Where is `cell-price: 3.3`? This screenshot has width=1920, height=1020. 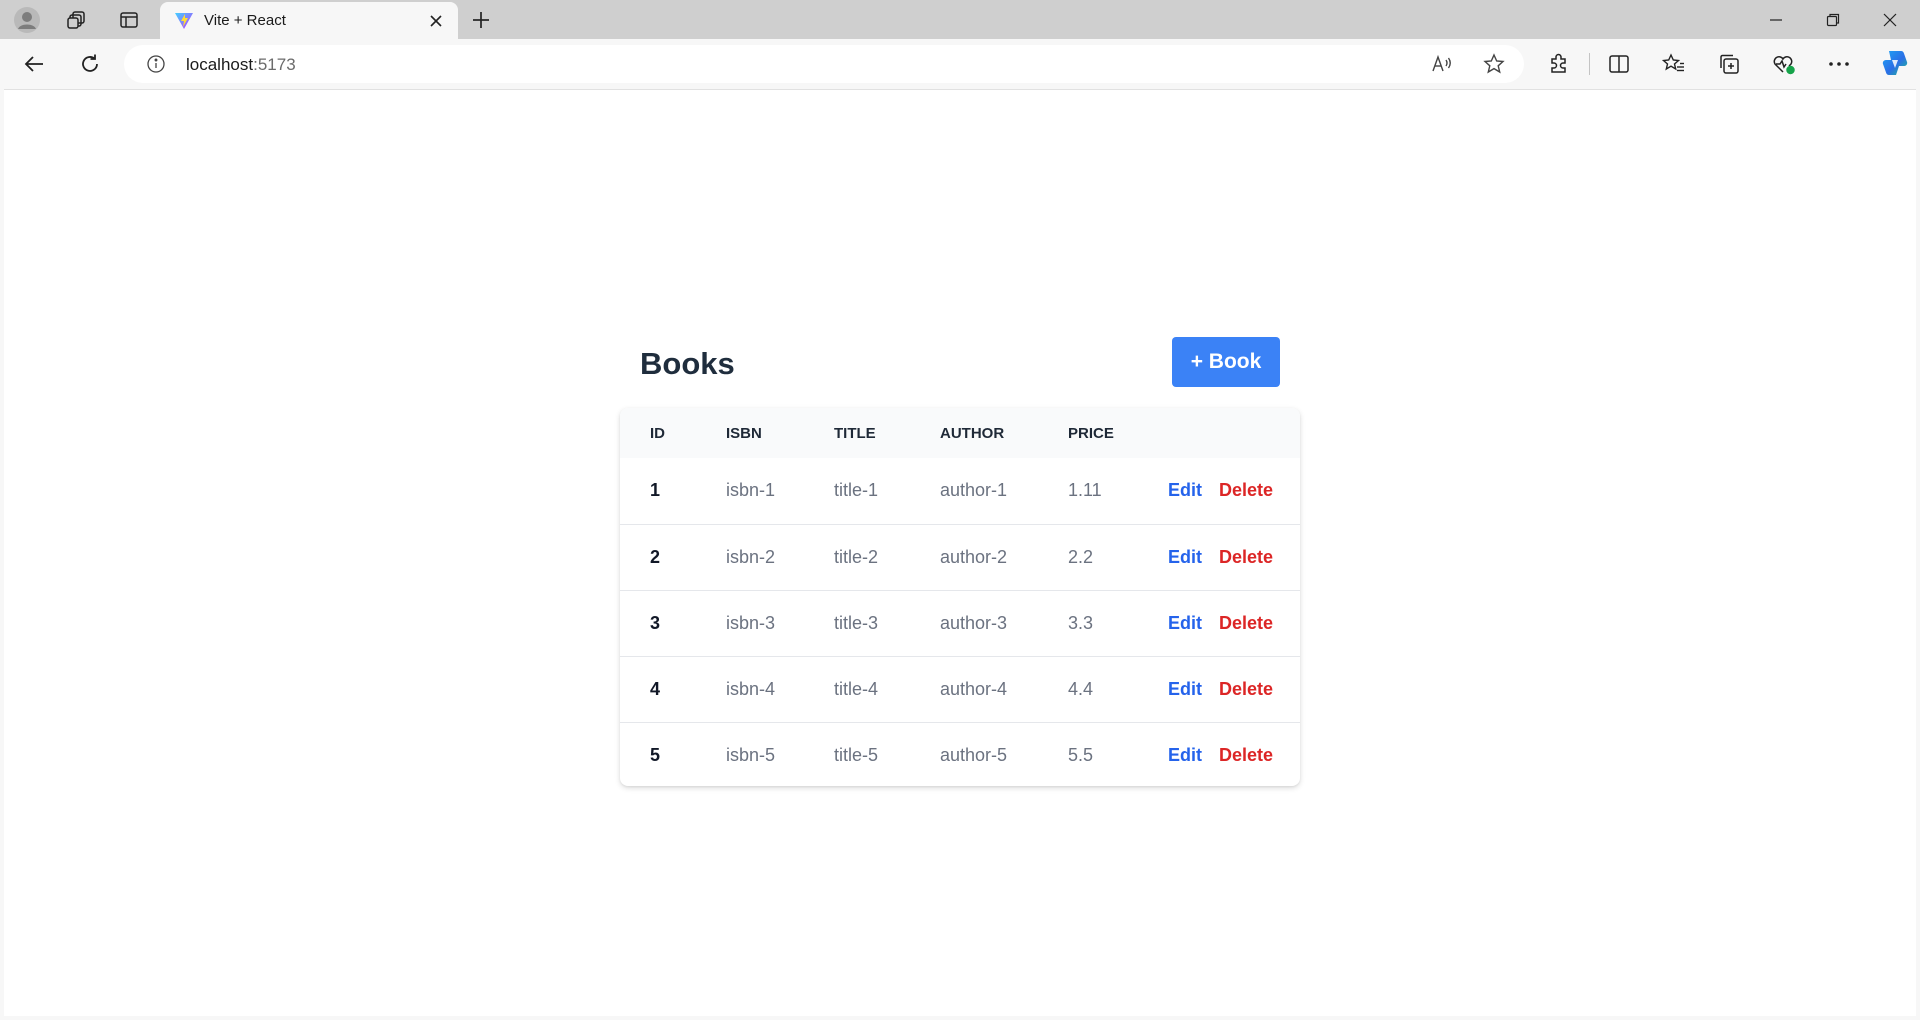 cell-price: 3.3 is located at coordinates (1081, 623).